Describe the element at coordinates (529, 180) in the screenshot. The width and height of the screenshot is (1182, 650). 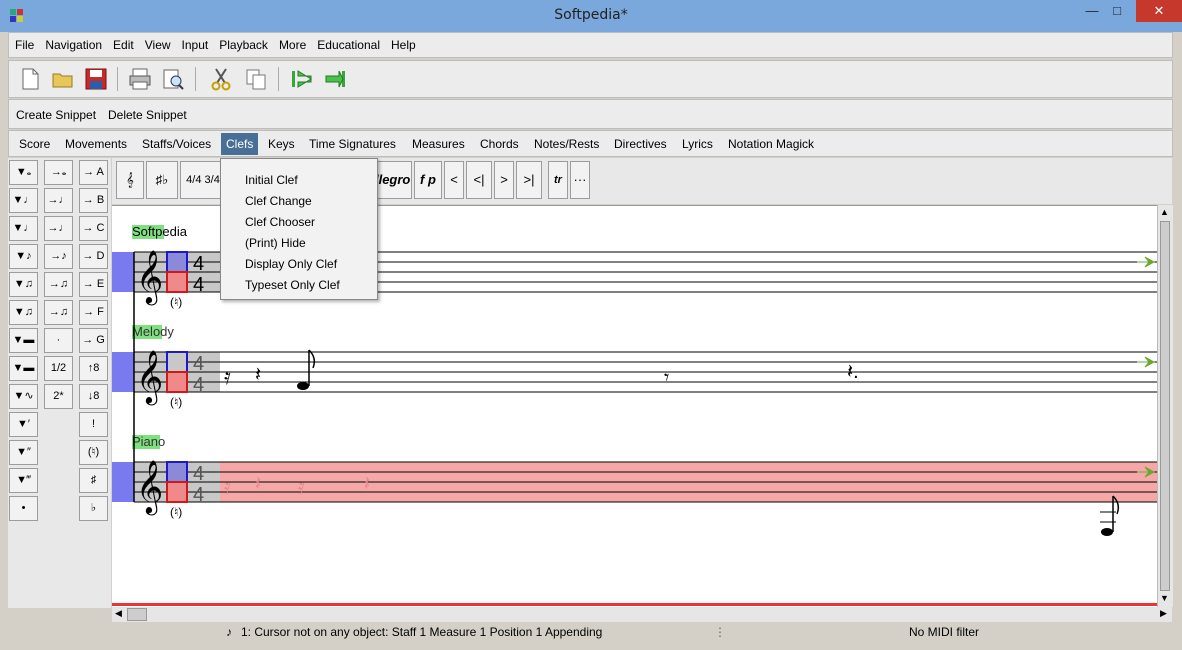
I see `cursor-end-button: >|` at that location.